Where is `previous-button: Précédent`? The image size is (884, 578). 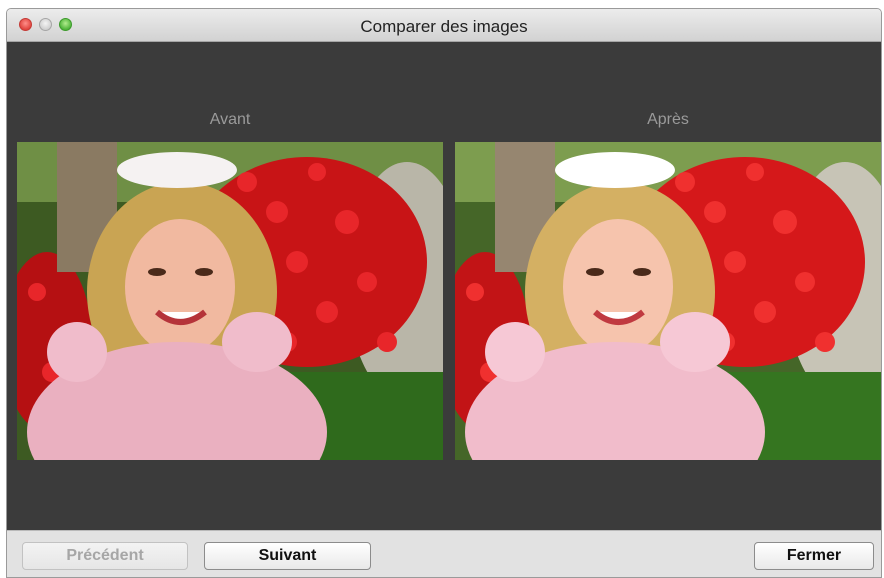
previous-button: Précédent is located at coordinates (105, 556).